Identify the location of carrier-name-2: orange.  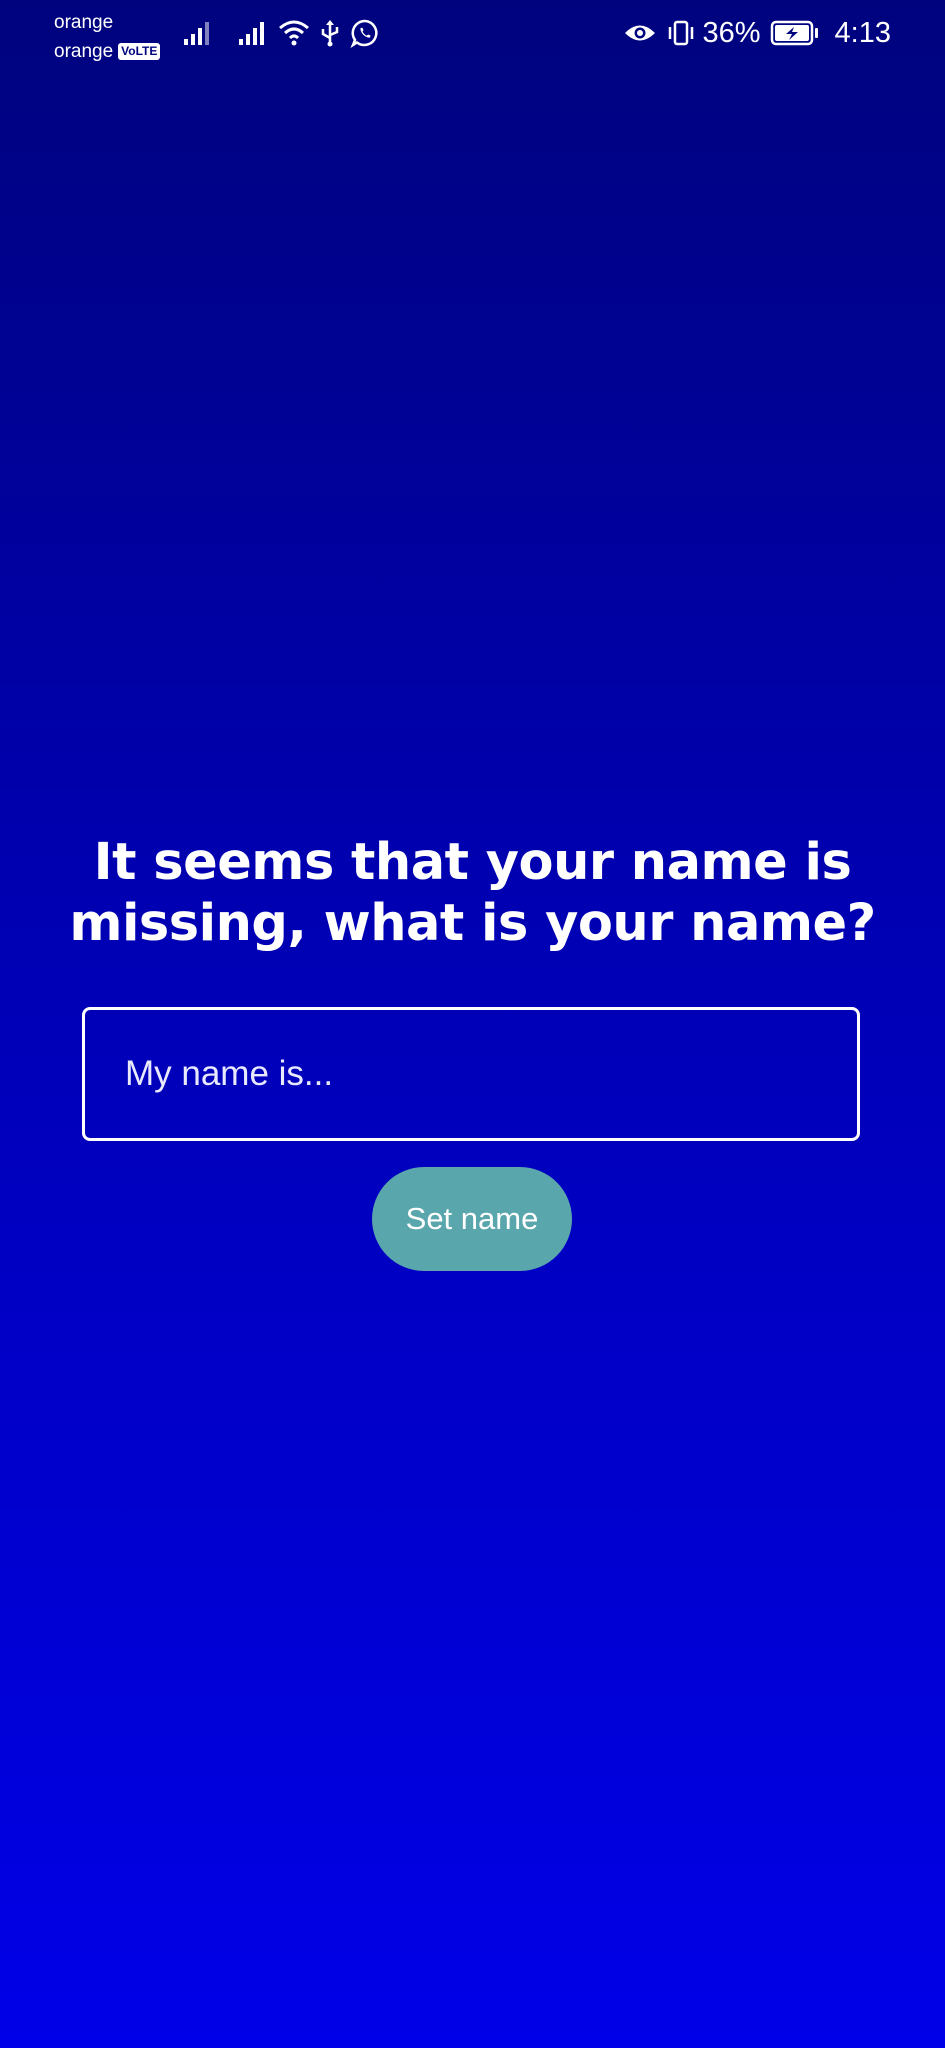
(84, 51).